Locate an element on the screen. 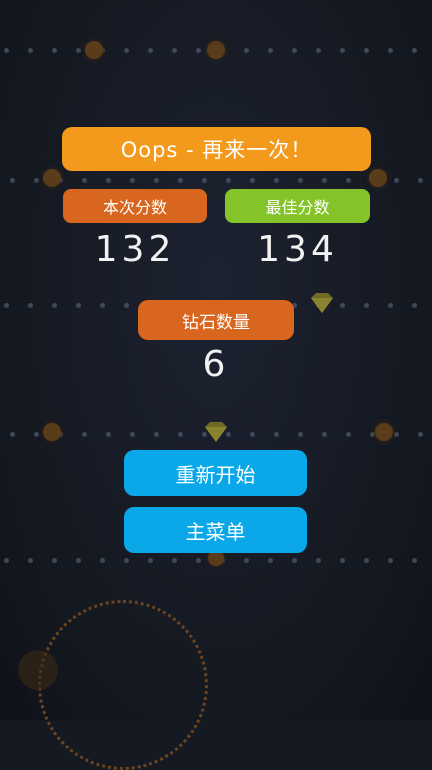 The width and height of the screenshot is (432, 770). game-over-title: Oops - 再来一次！ is located at coordinates (216, 149).